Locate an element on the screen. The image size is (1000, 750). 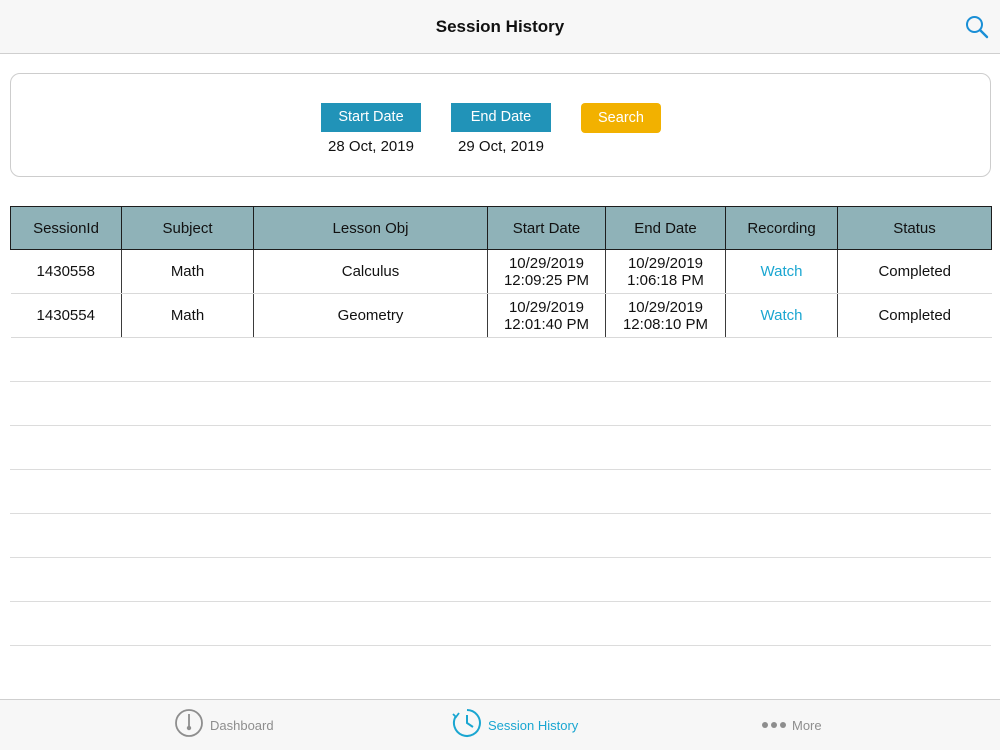
column-header-status: Status is located at coordinates (914, 228).